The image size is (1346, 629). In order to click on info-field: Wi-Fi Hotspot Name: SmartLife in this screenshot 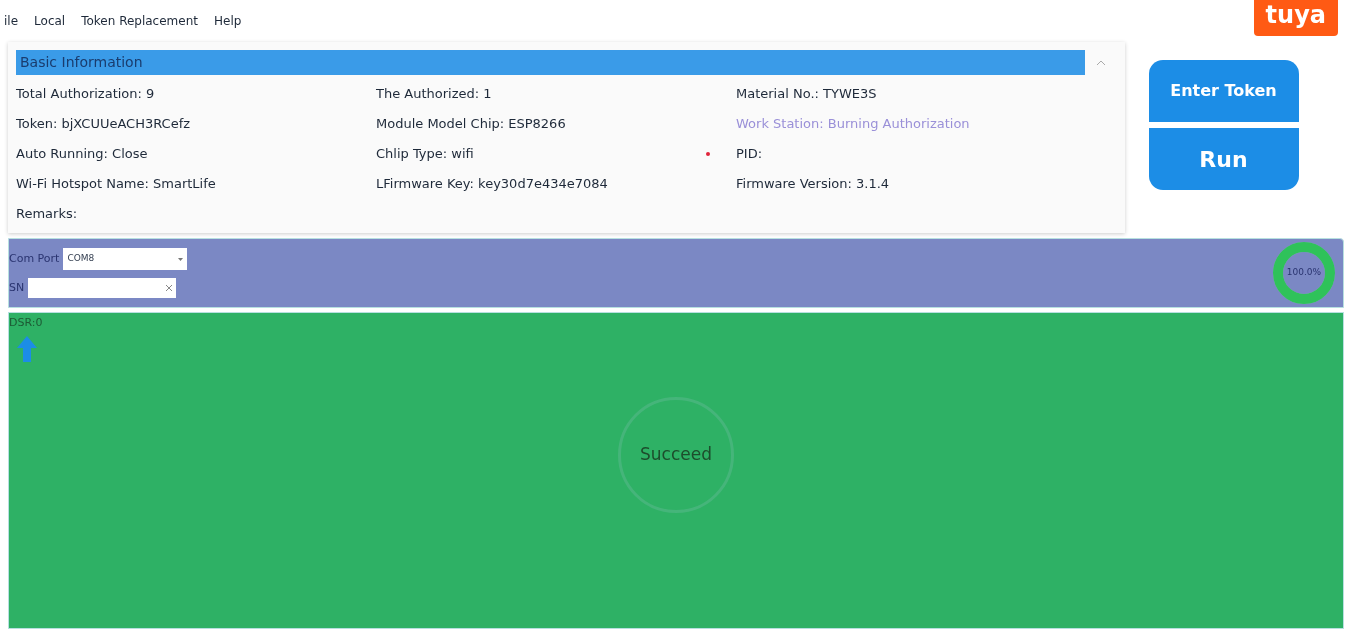, I will do `click(116, 184)`.